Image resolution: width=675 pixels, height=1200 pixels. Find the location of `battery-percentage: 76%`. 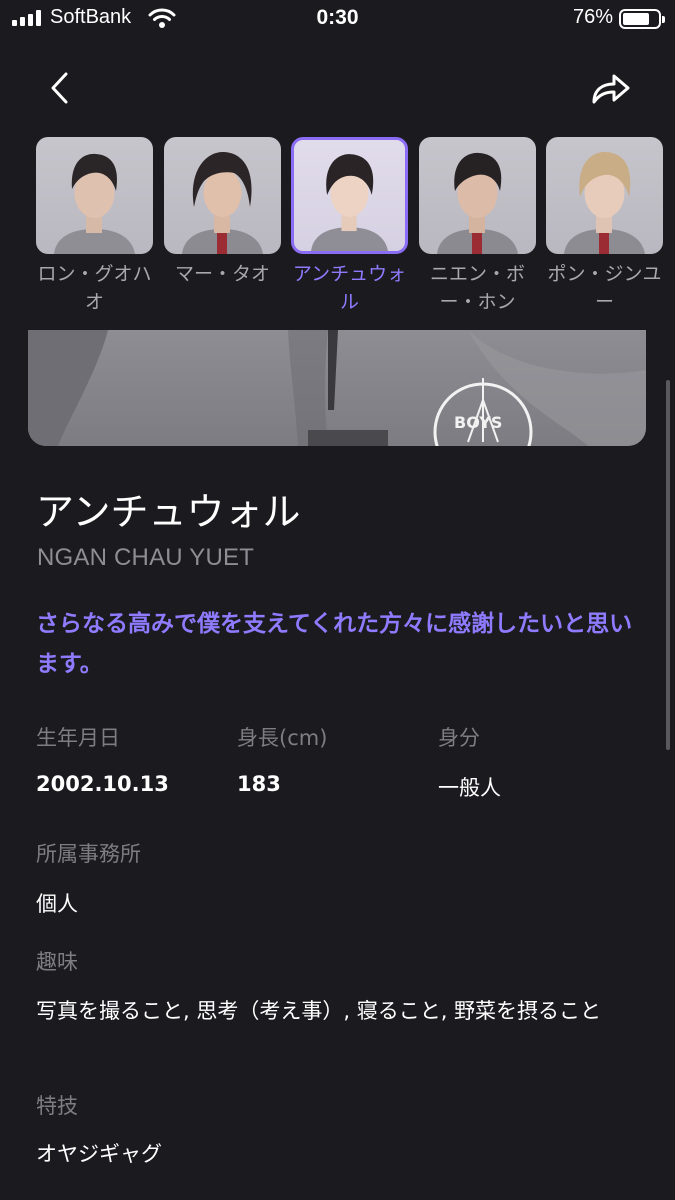

battery-percentage: 76% is located at coordinates (592, 17).